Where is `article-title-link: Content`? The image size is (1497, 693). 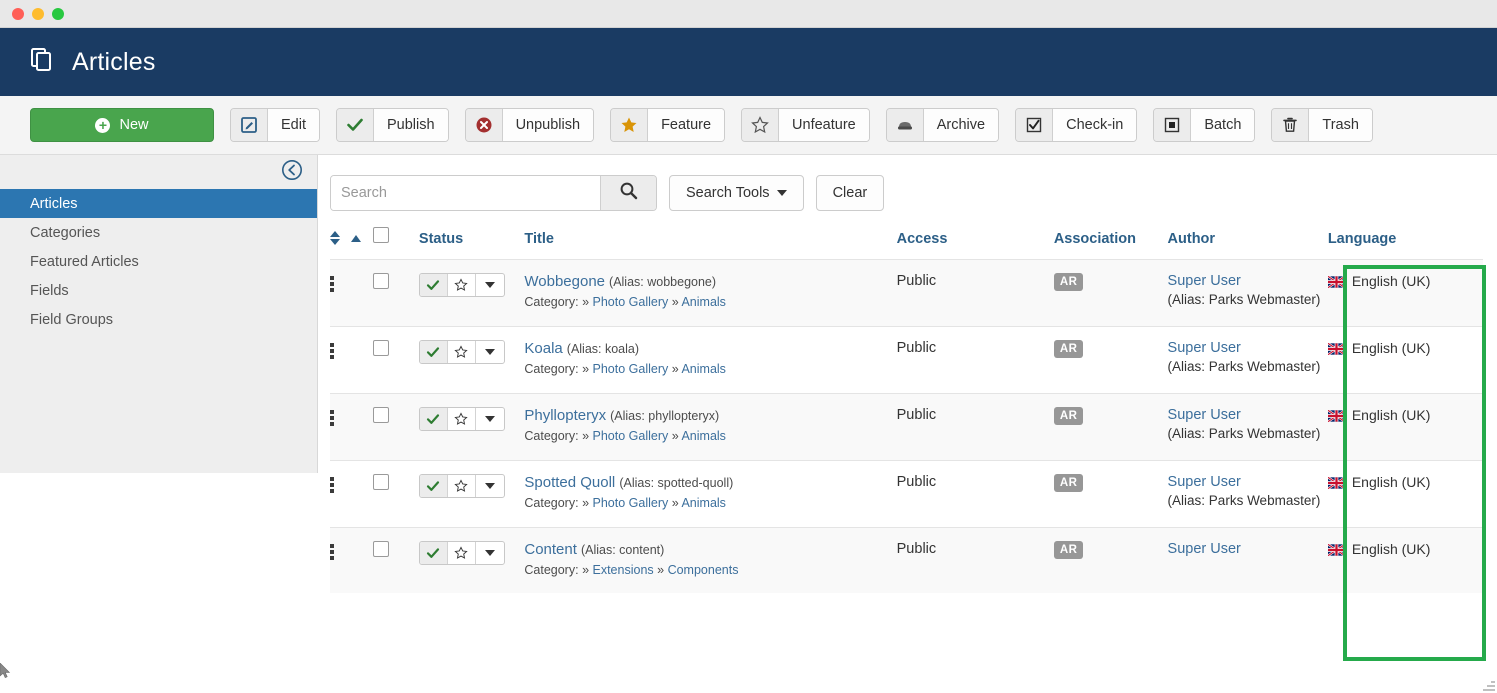
article-title-link: Content is located at coordinates (550, 549).